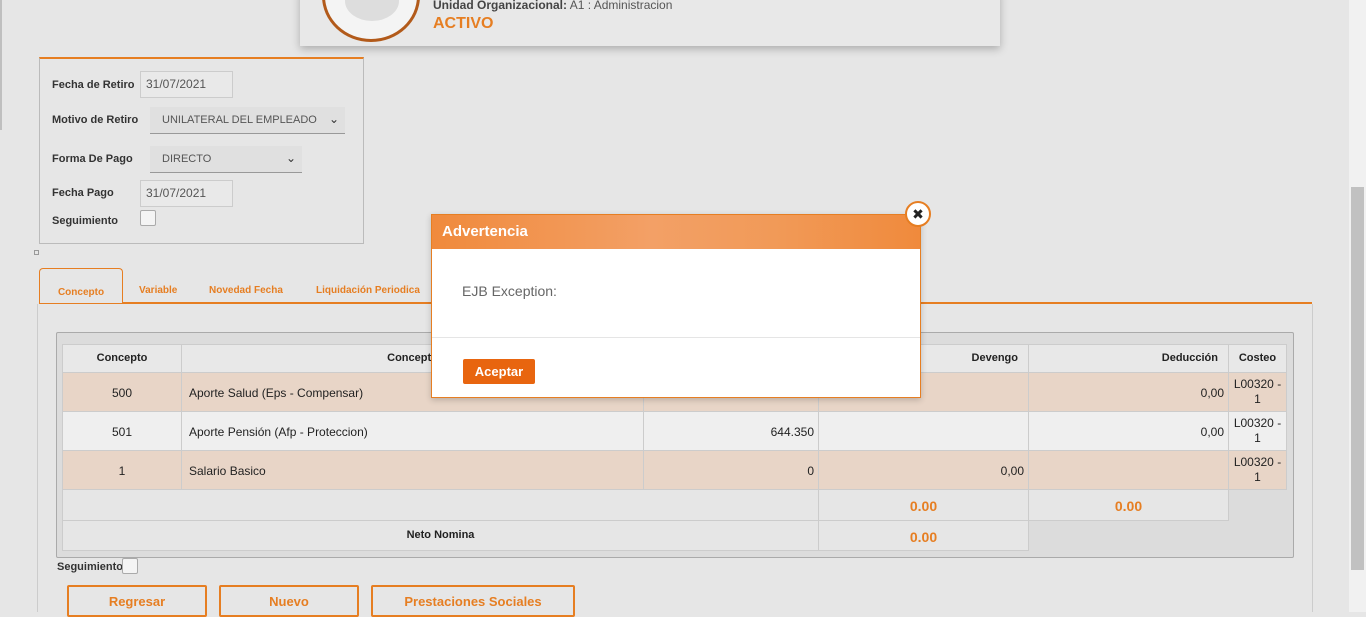  Describe the element at coordinates (731, 431) in the screenshot. I see `row-base: 644.350` at that location.